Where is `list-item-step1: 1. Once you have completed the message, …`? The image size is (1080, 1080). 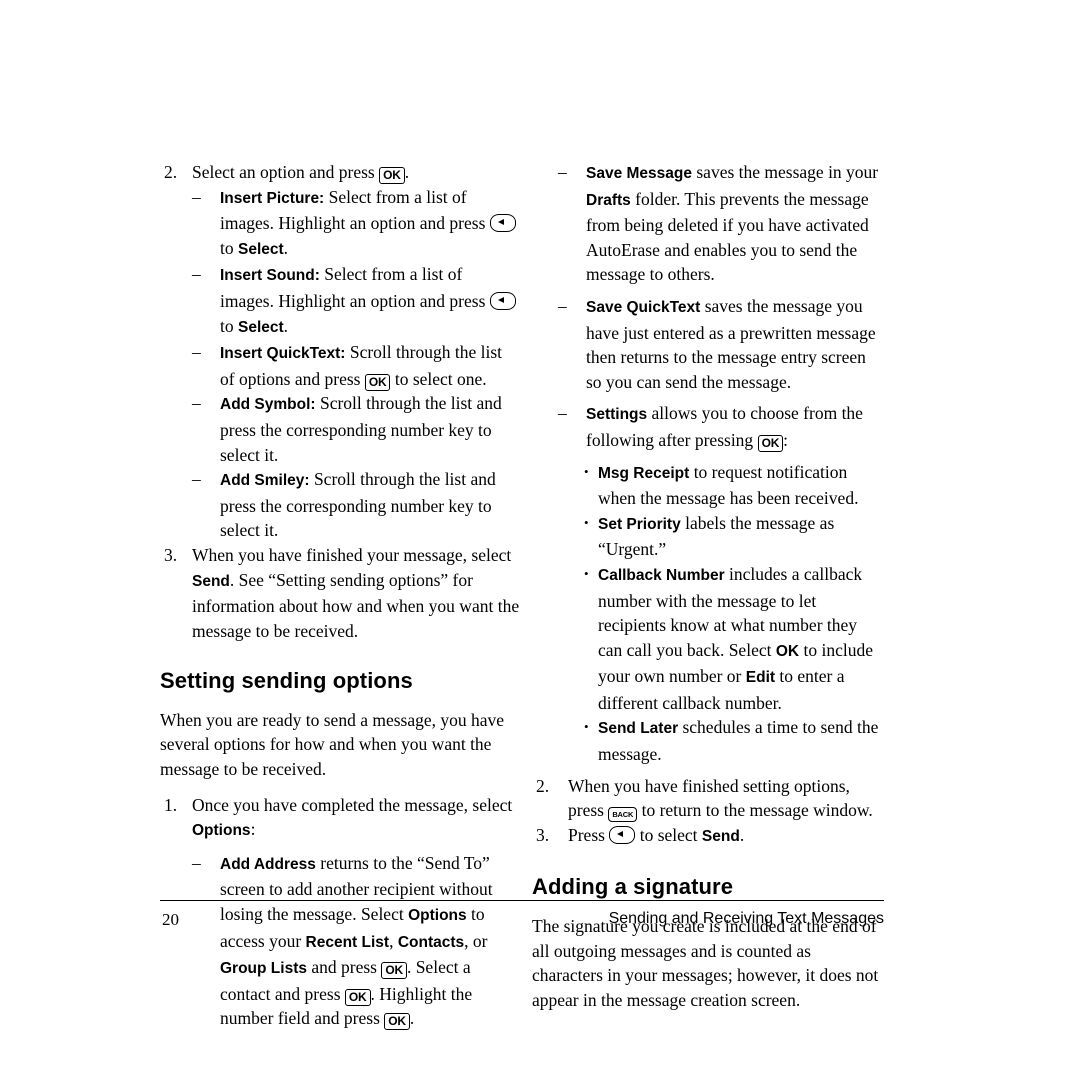 list-item-step1: 1. Once you have completed the message, … is located at coordinates (340, 818).